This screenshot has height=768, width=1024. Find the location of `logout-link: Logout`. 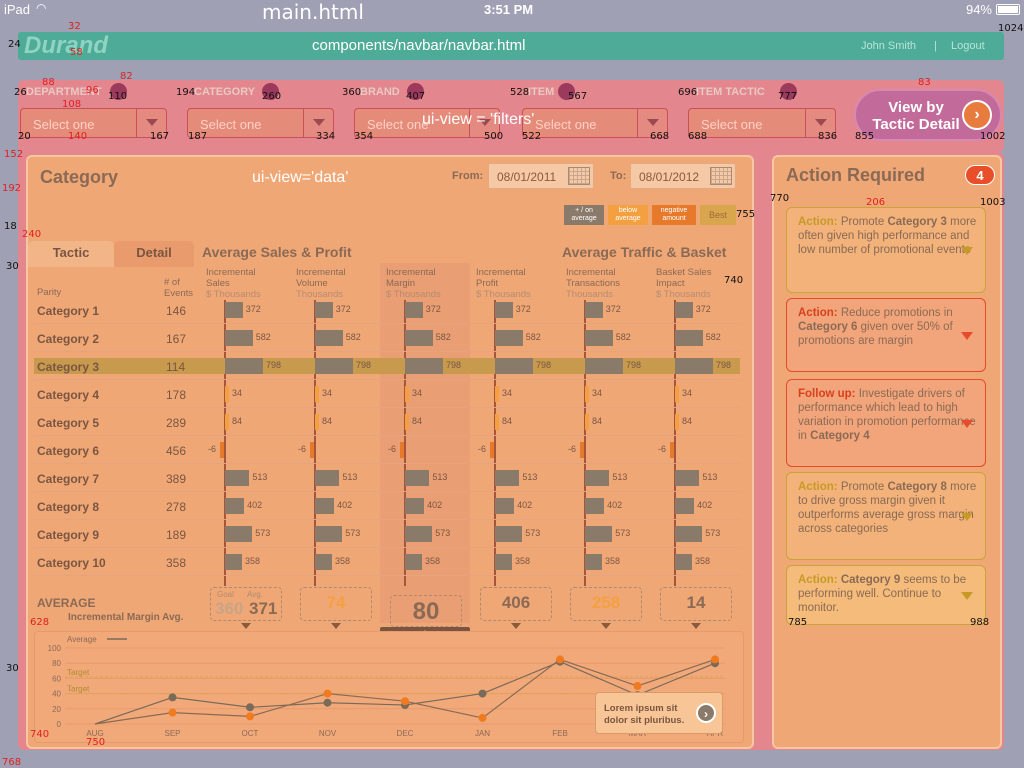

logout-link: Logout is located at coordinates (968, 46).